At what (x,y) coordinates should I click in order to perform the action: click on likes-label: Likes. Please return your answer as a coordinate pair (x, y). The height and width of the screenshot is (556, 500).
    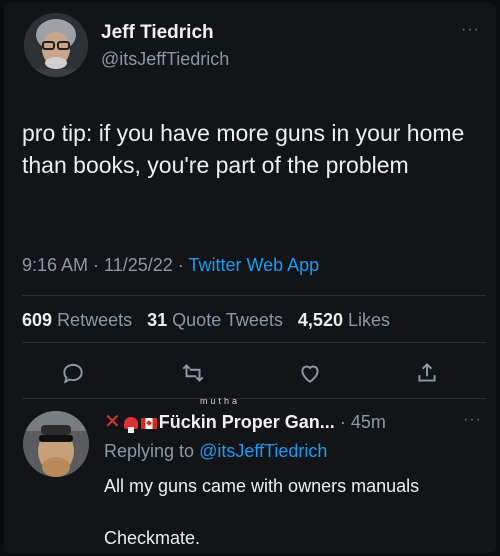
    Looking at the image, I should click on (369, 320).